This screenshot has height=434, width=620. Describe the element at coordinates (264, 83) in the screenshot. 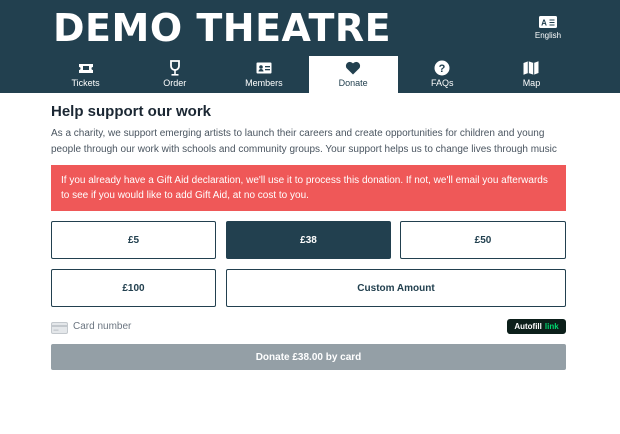

I see `nav-label: Members` at that location.